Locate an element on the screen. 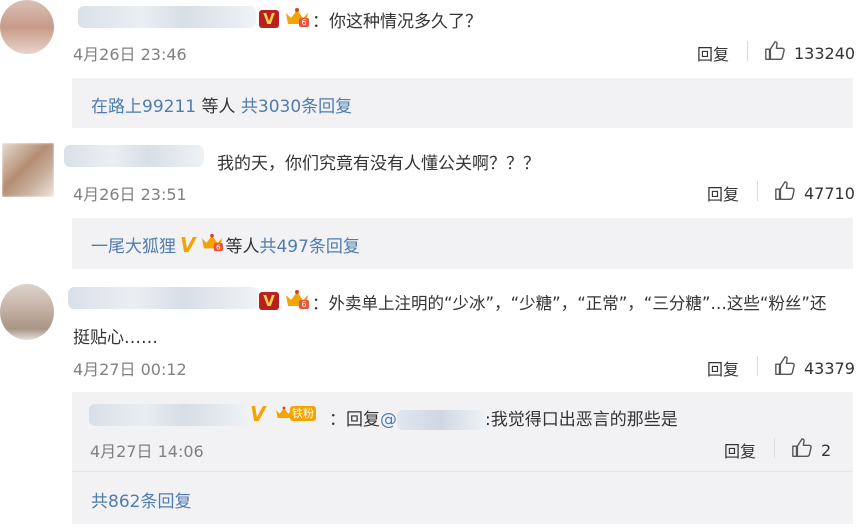  like-button: 43379 is located at coordinates (814, 368).